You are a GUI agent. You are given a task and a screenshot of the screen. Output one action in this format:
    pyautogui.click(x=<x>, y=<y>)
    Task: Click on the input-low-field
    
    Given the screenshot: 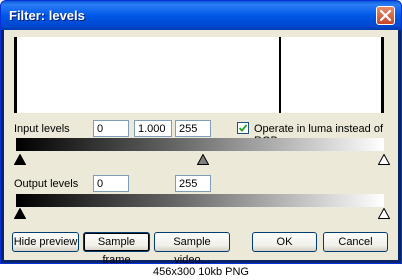 What is the action you would take?
    pyautogui.click(x=111, y=128)
    